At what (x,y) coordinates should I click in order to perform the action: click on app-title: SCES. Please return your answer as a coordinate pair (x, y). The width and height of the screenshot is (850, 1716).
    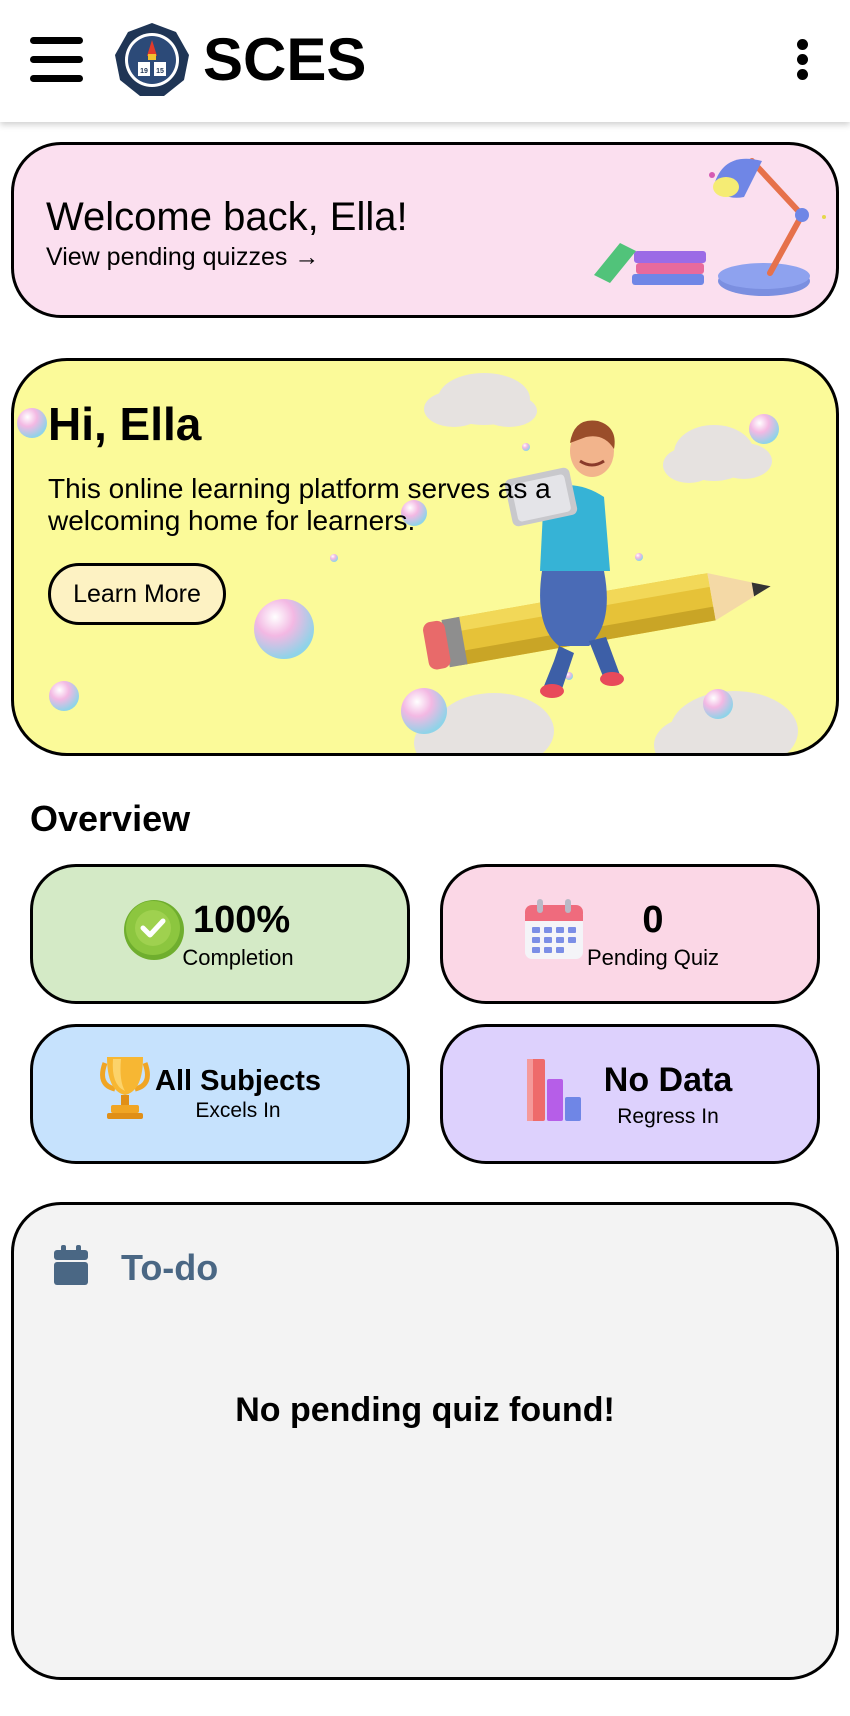
    Looking at the image, I should click on (285, 59).